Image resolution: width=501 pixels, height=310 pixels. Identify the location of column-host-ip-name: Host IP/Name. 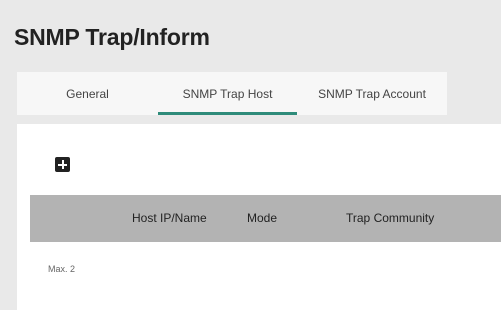
(169, 218).